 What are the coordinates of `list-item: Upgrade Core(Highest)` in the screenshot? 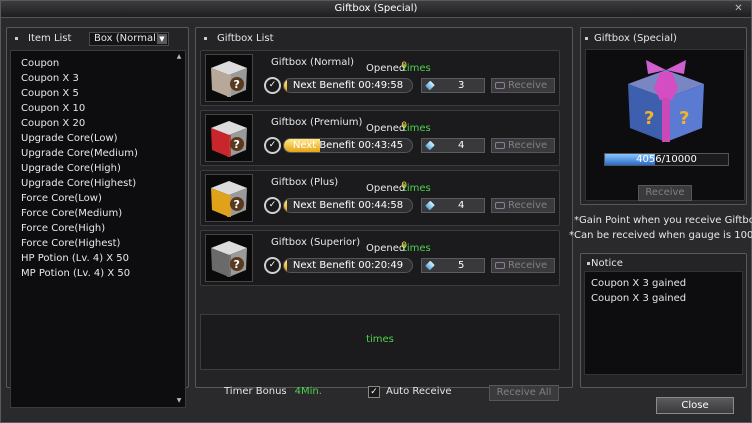 It's located at (103, 183).